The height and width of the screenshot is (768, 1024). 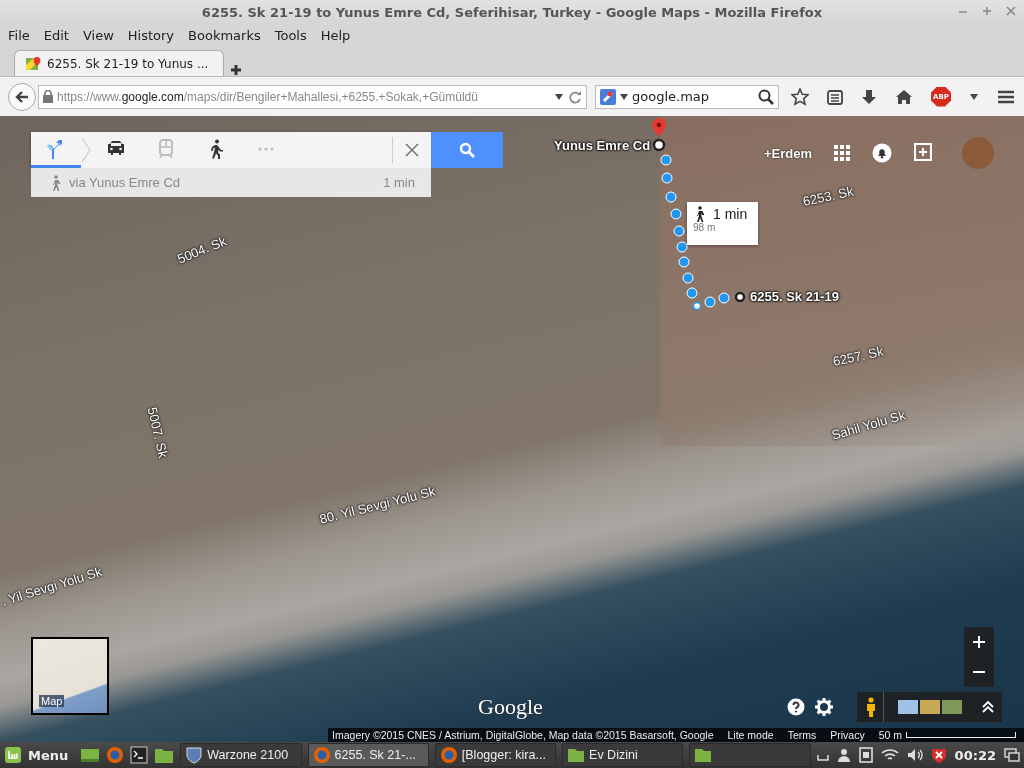 I want to click on back-button, so click(x=22, y=96).